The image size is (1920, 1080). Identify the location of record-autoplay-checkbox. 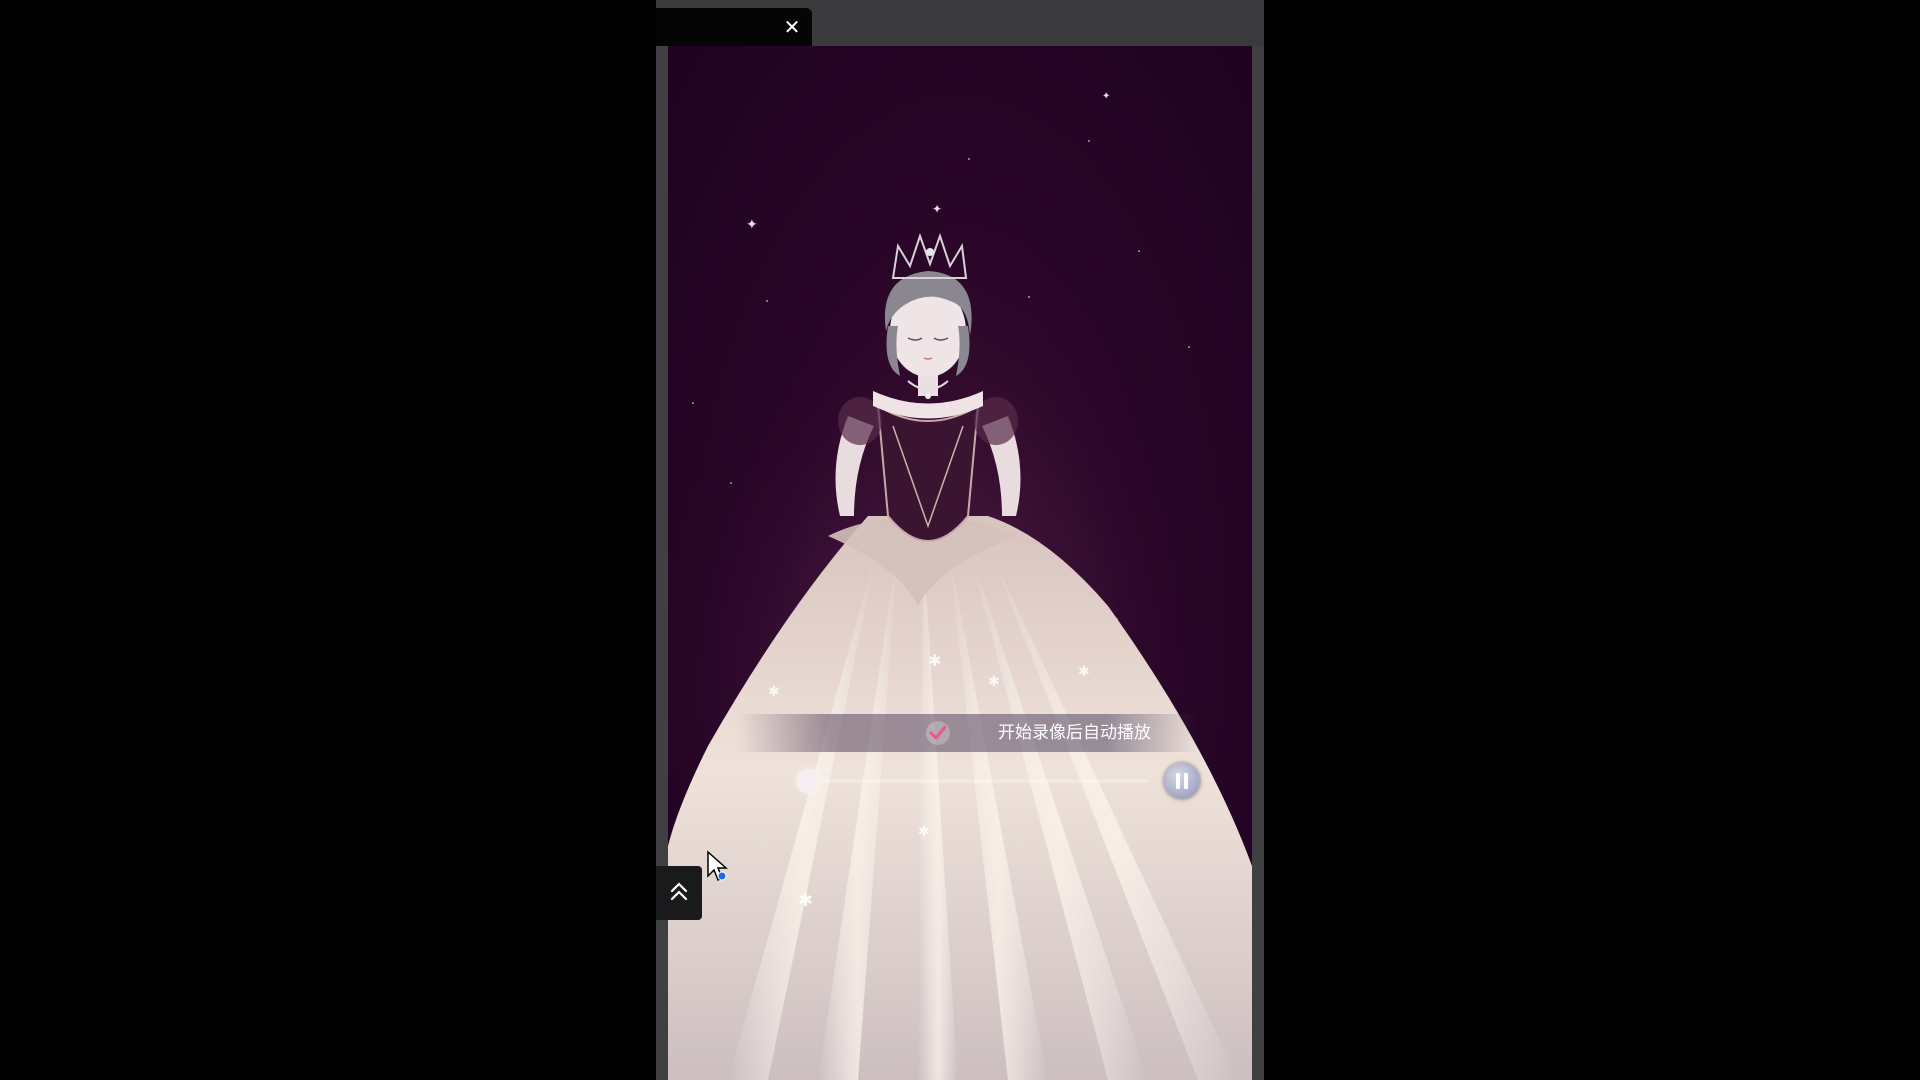
(938, 733).